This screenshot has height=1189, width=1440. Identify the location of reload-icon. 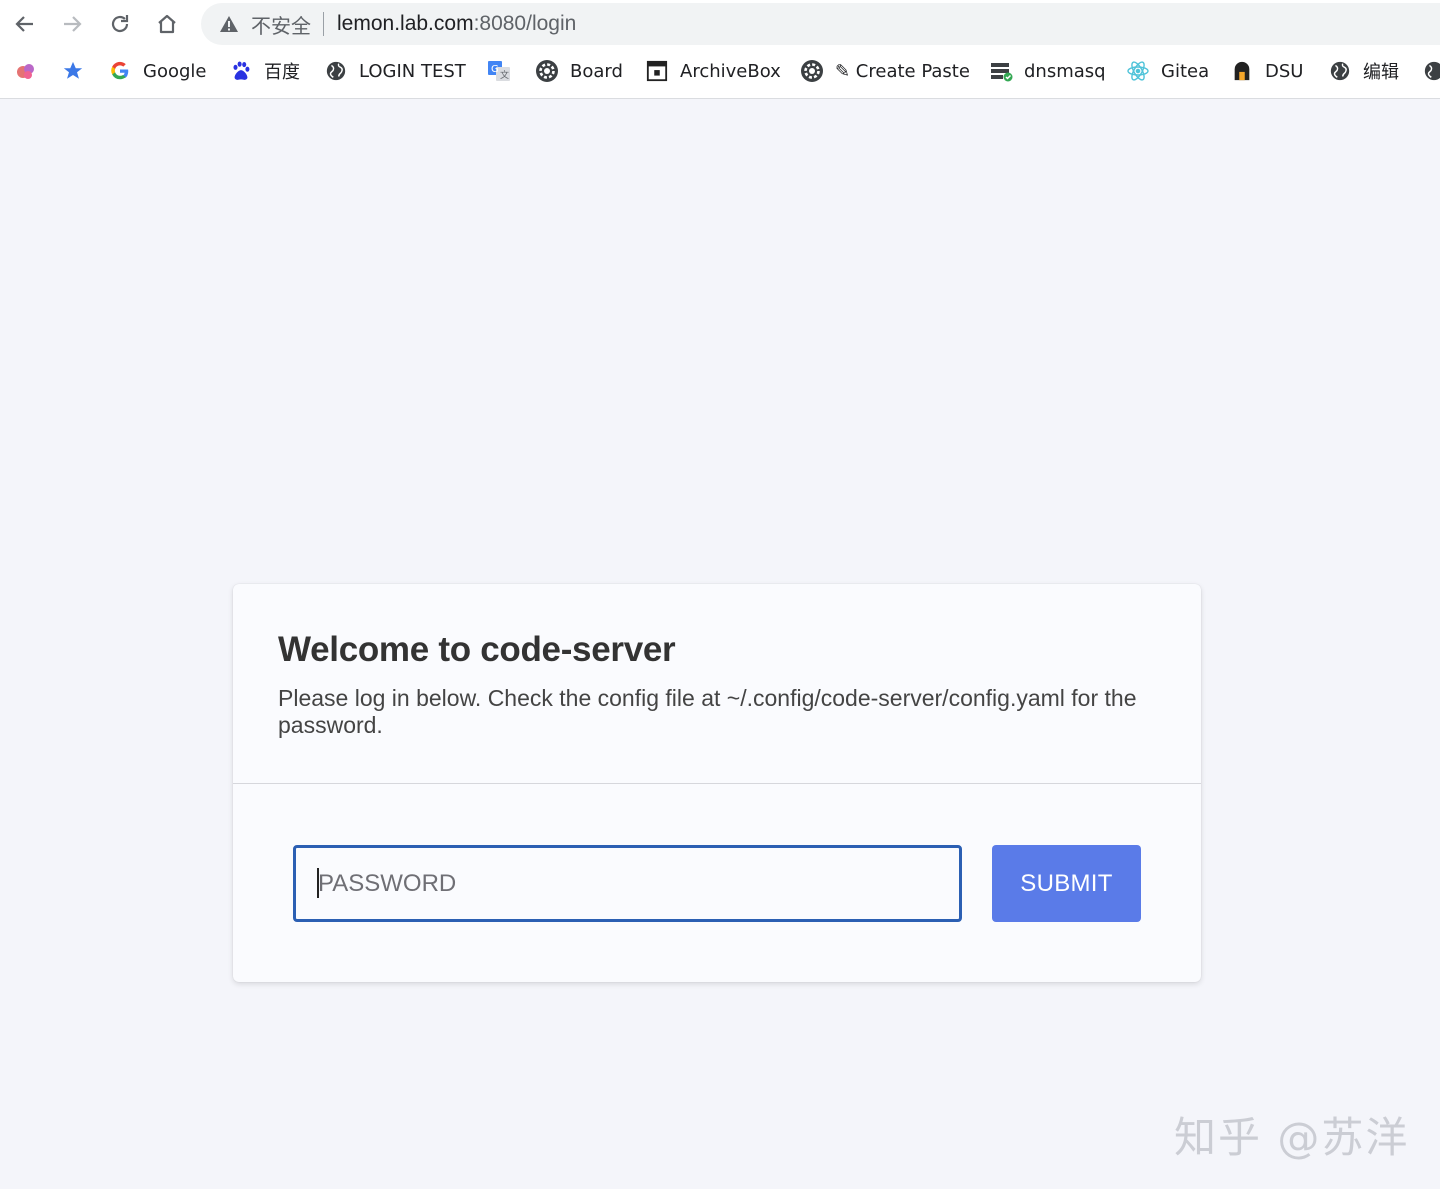
(120, 24).